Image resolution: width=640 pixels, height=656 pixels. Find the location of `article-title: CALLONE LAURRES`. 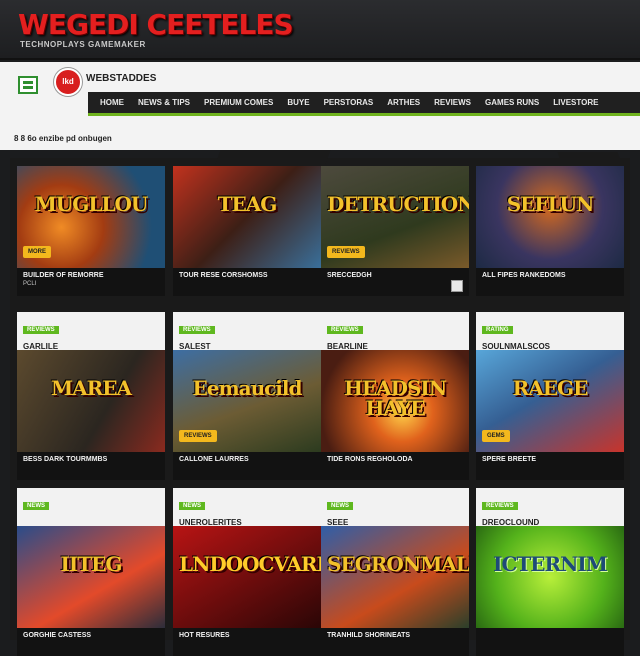

article-title: CALLONE LAURRES is located at coordinates (247, 459).